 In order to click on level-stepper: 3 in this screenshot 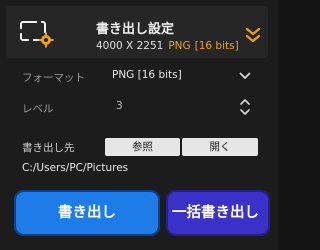, I will do `click(181, 107)`.